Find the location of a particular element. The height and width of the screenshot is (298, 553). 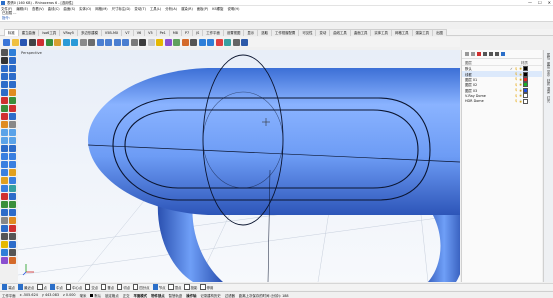

fillet-edge-icon is located at coordinates (12, 180).